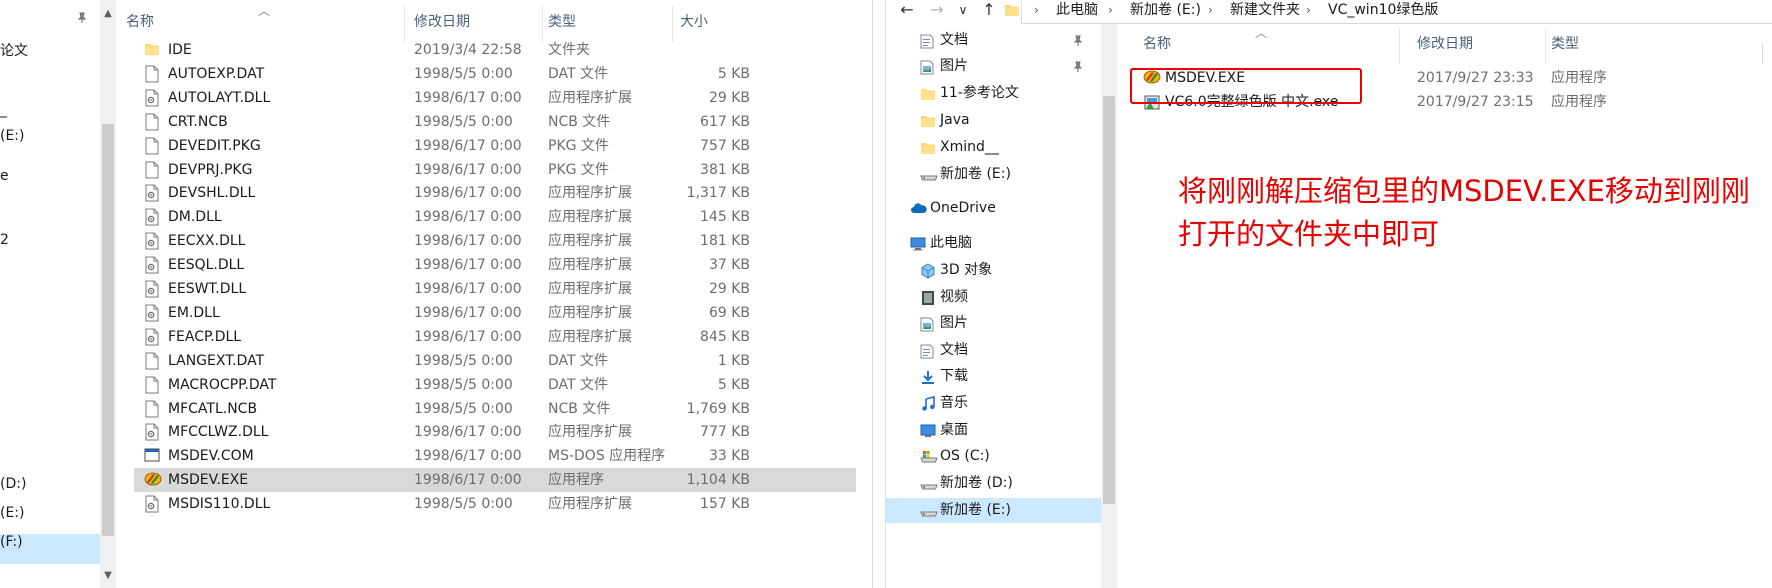 The height and width of the screenshot is (588, 1772). What do you see at coordinates (993, 403) in the screenshot?
I see `nav-item: 音乐` at bounding box center [993, 403].